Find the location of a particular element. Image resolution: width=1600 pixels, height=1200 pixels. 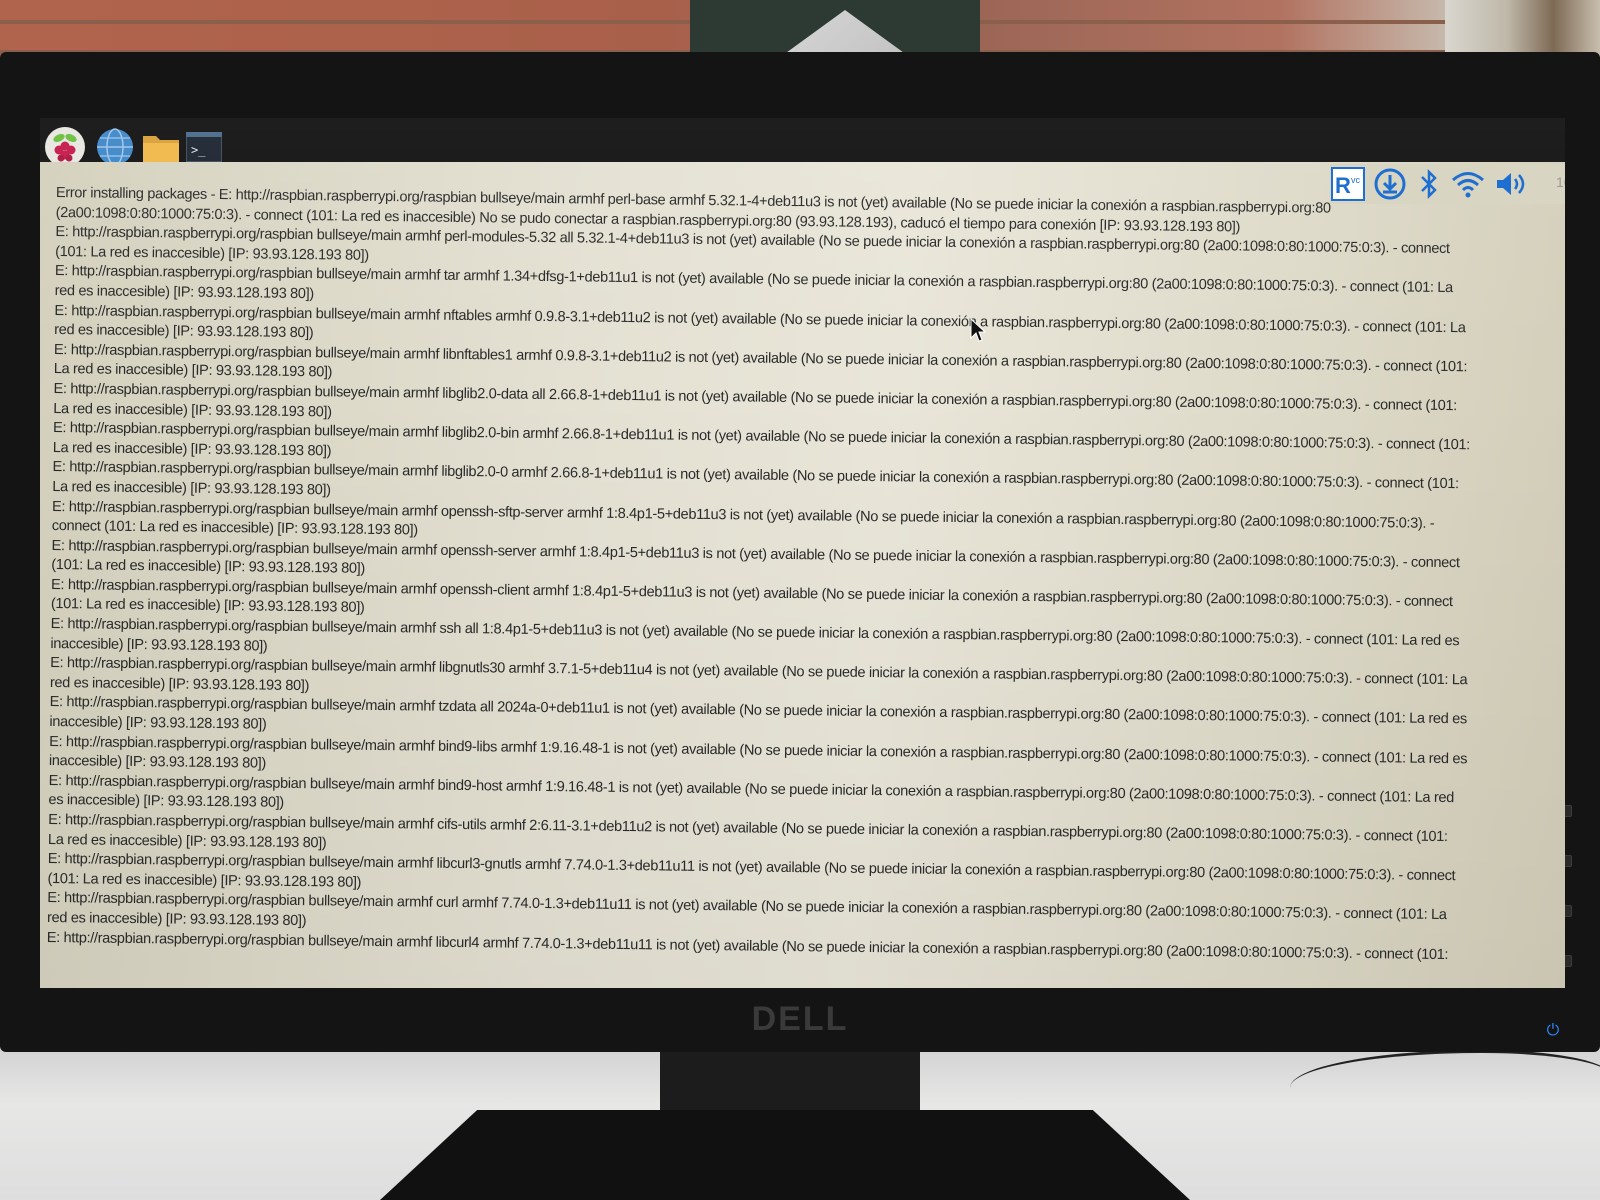

system-tray: R vc 1 is located at coordinates (1447, 184).